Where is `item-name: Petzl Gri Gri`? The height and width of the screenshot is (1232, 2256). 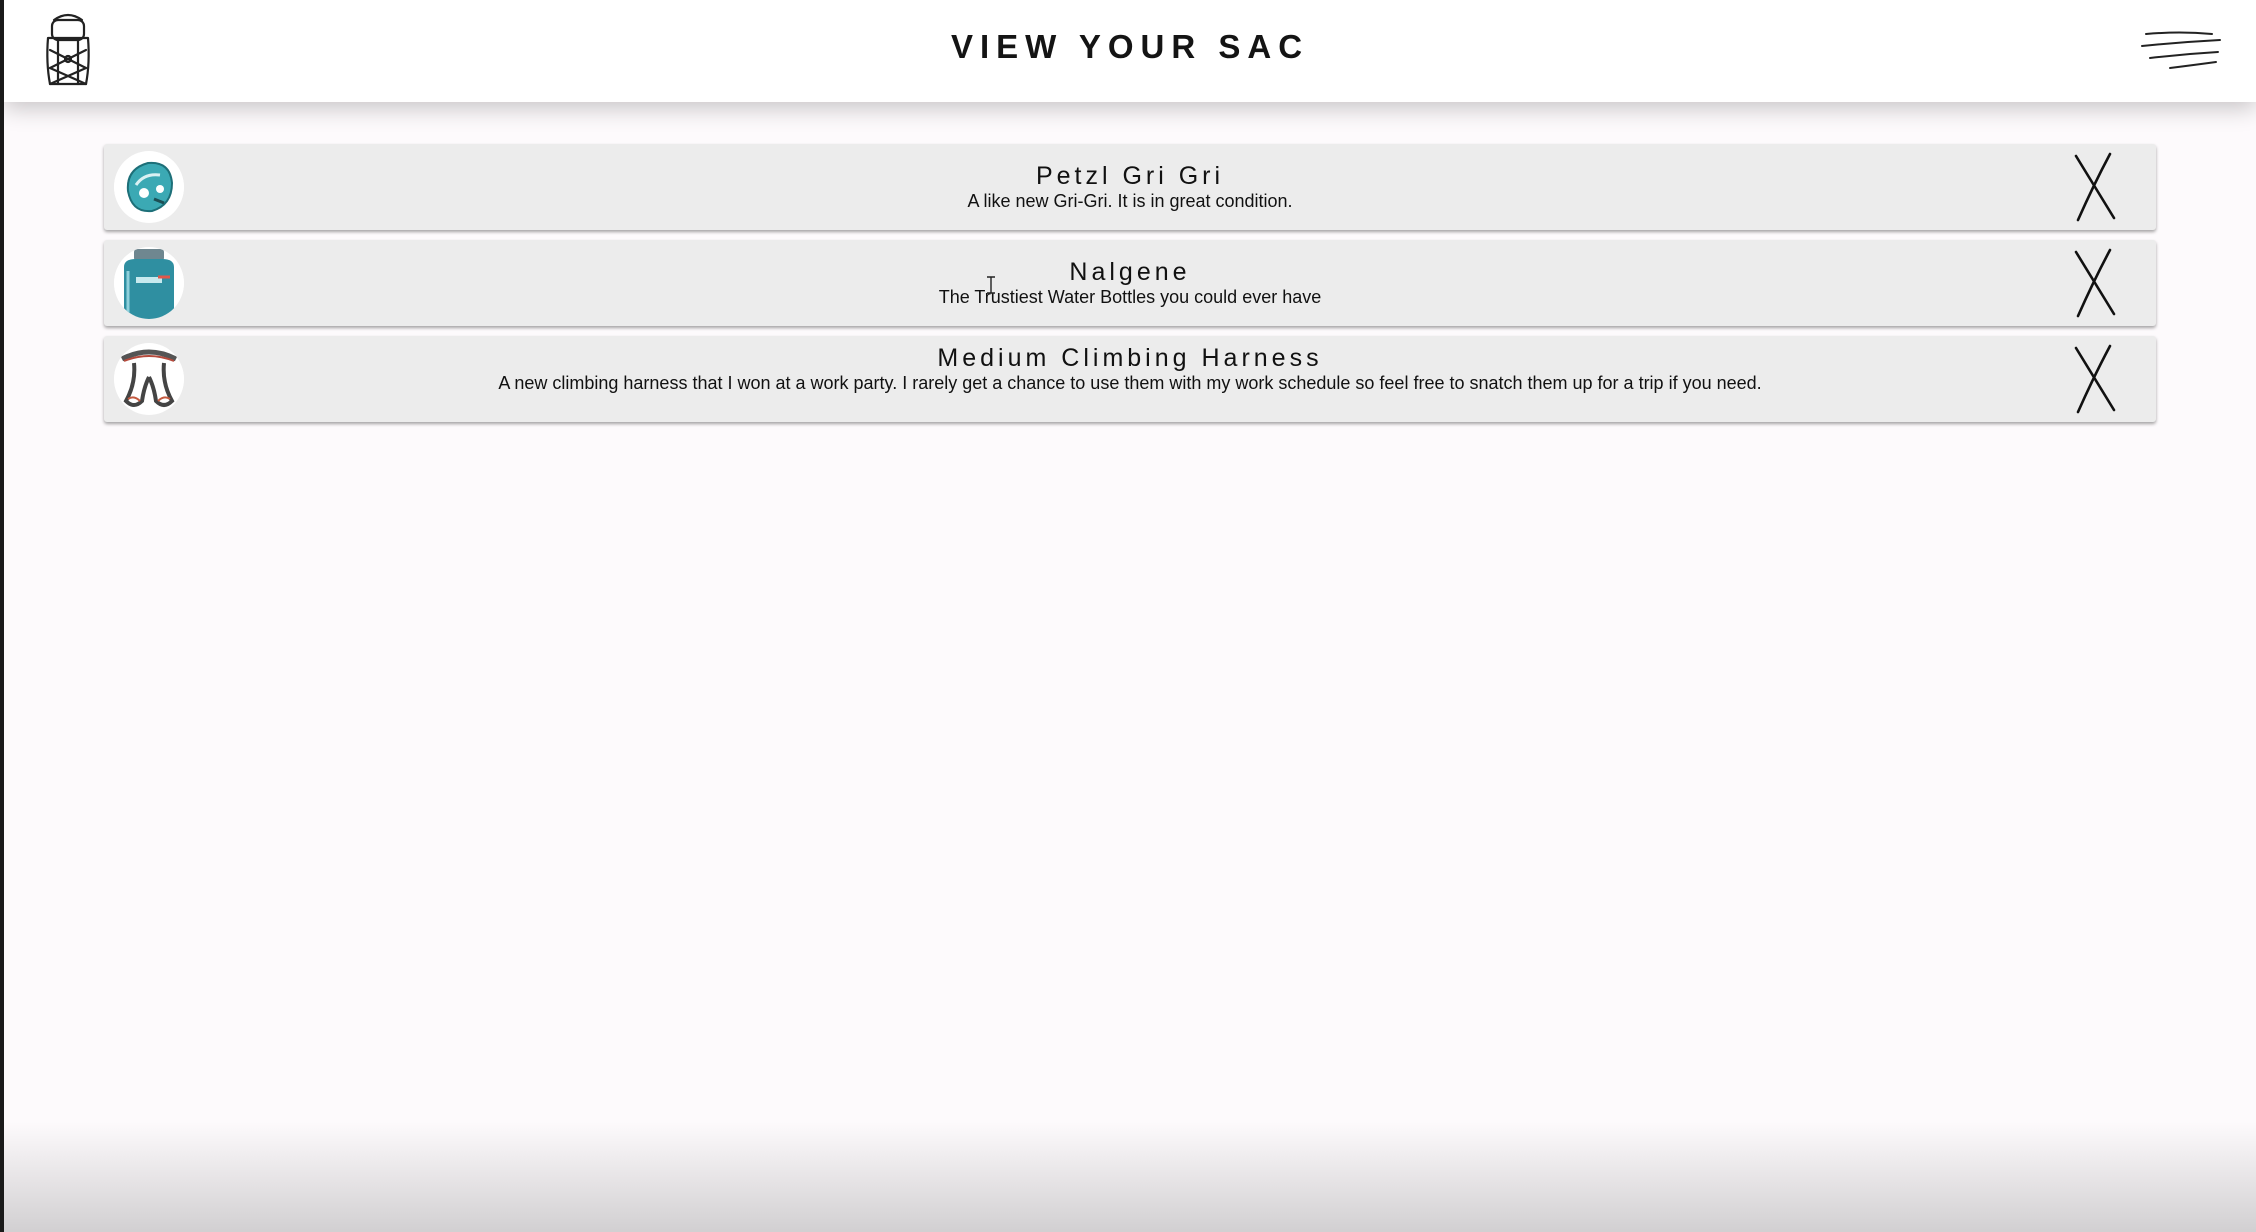 item-name: Petzl Gri Gri is located at coordinates (1130, 176).